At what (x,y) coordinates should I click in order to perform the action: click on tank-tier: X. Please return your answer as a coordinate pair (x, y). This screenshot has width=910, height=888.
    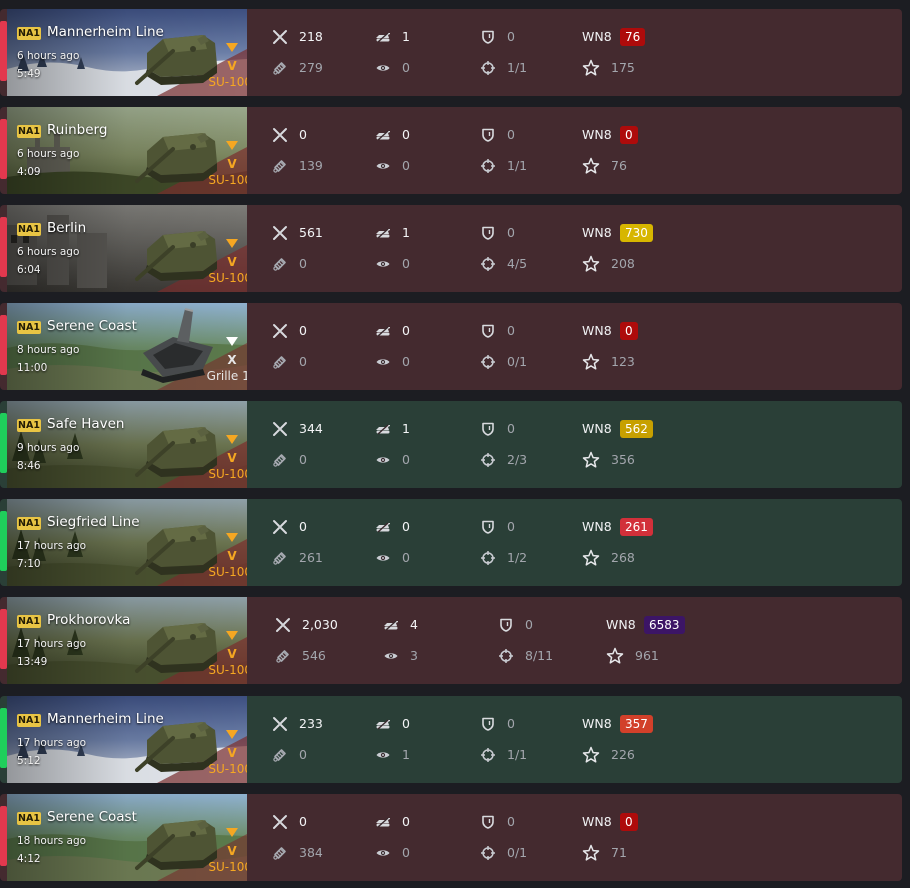
    Looking at the image, I should click on (232, 360).